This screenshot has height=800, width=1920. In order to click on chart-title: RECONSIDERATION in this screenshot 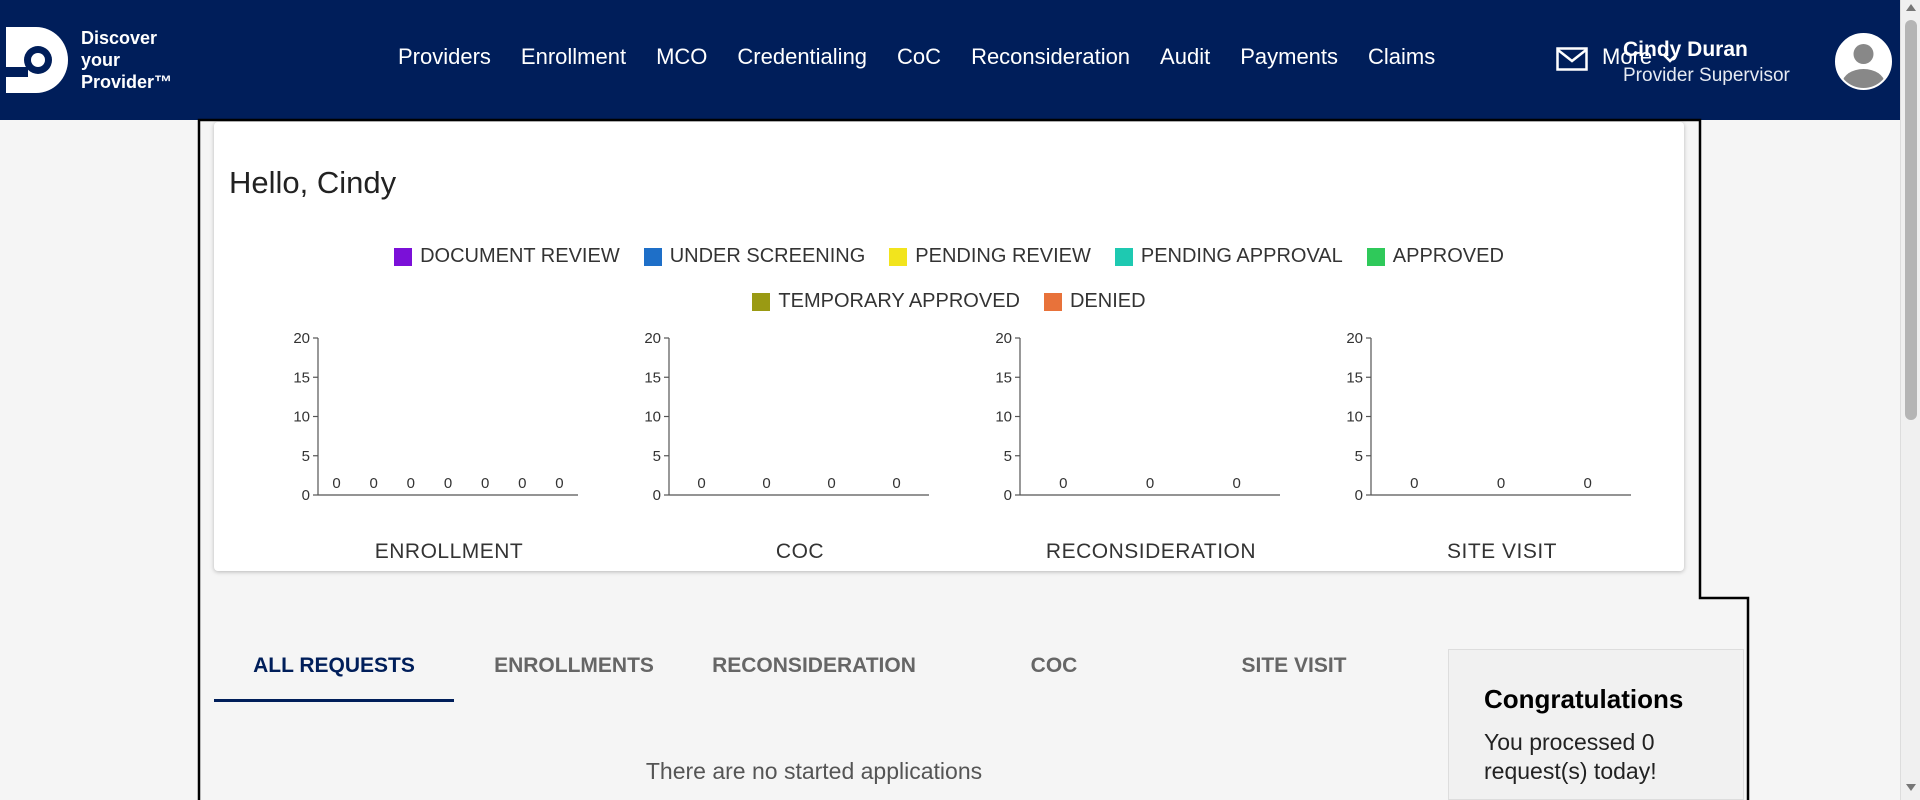, I will do `click(1151, 551)`.